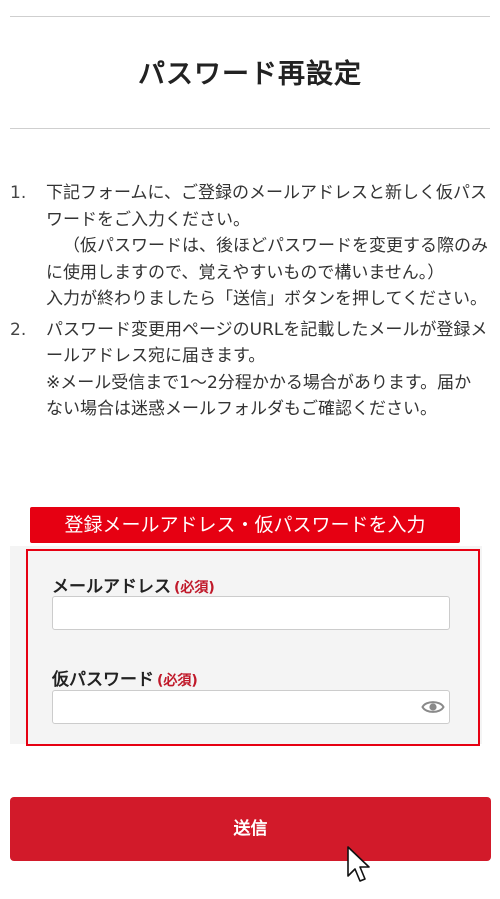 This screenshot has height=899, width=500. What do you see at coordinates (433, 707) in the screenshot?
I see `eye-icon` at bounding box center [433, 707].